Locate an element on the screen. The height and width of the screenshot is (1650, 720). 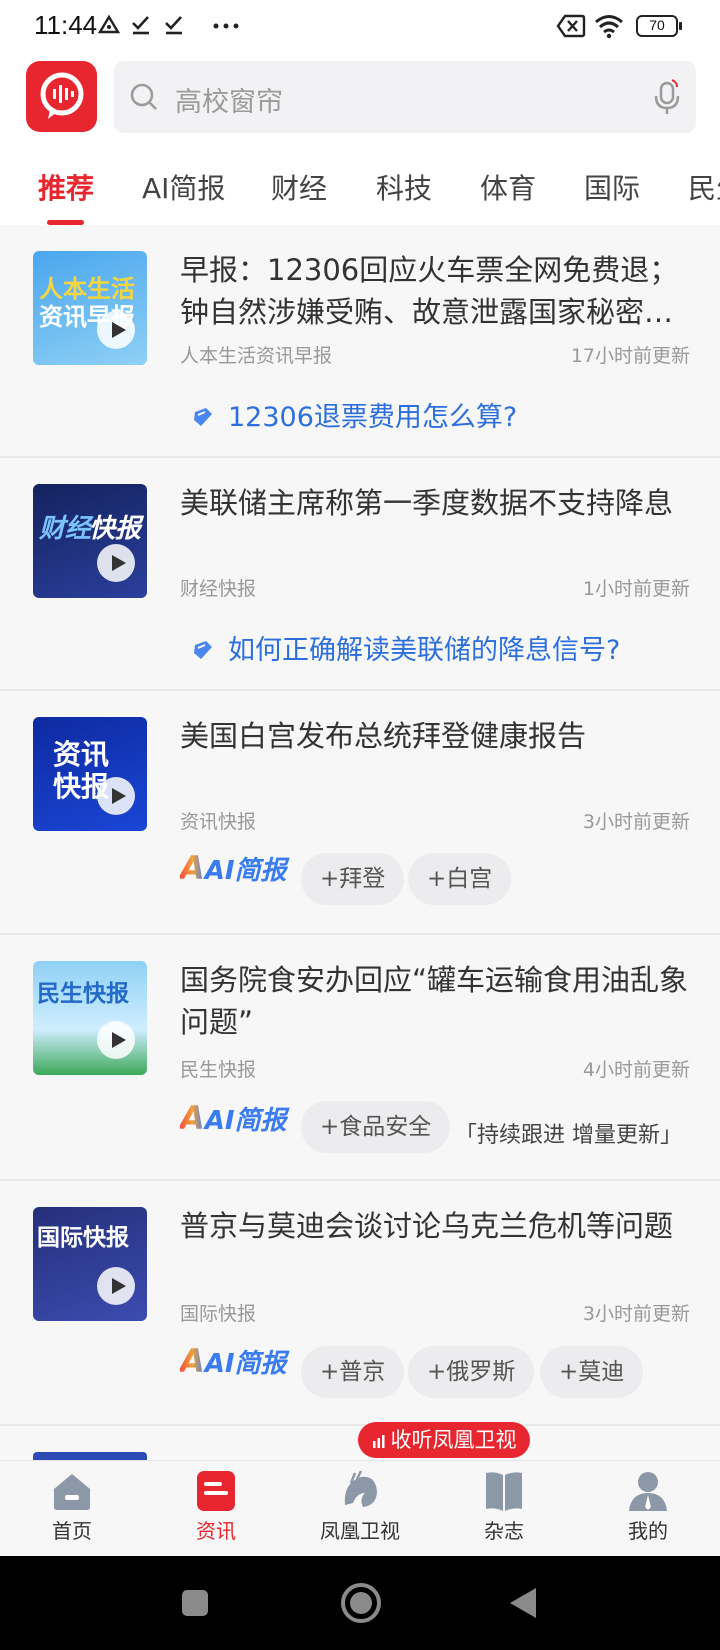
magazine-icon is located at coordinates (504, 1491).